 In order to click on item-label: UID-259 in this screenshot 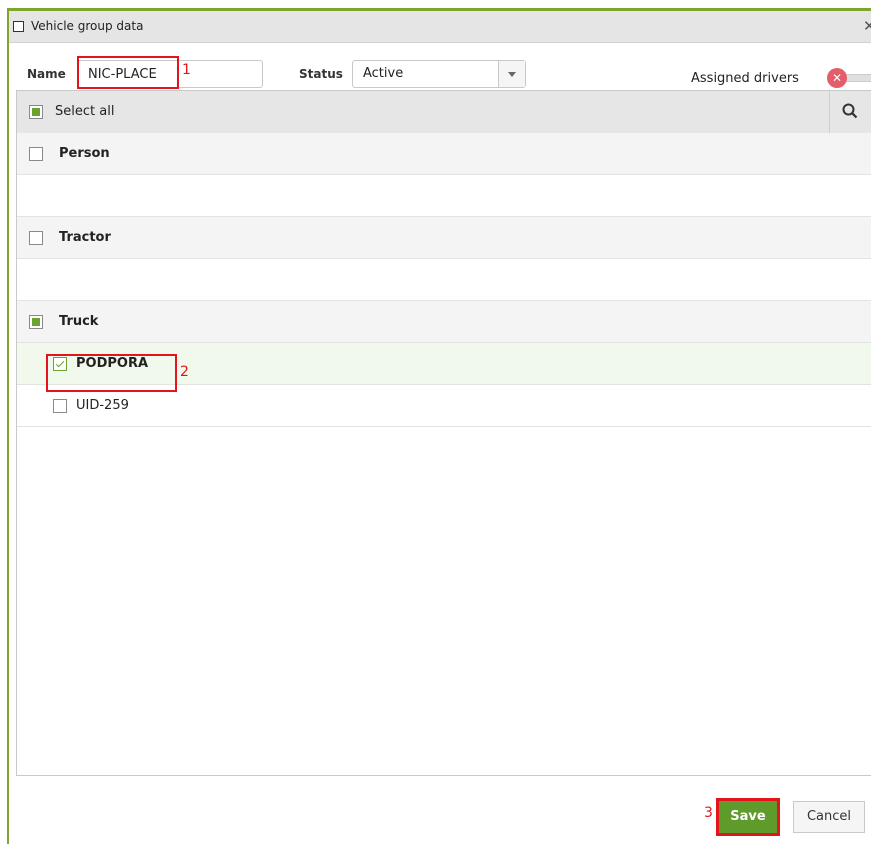, I will do `click(102, 405)`.